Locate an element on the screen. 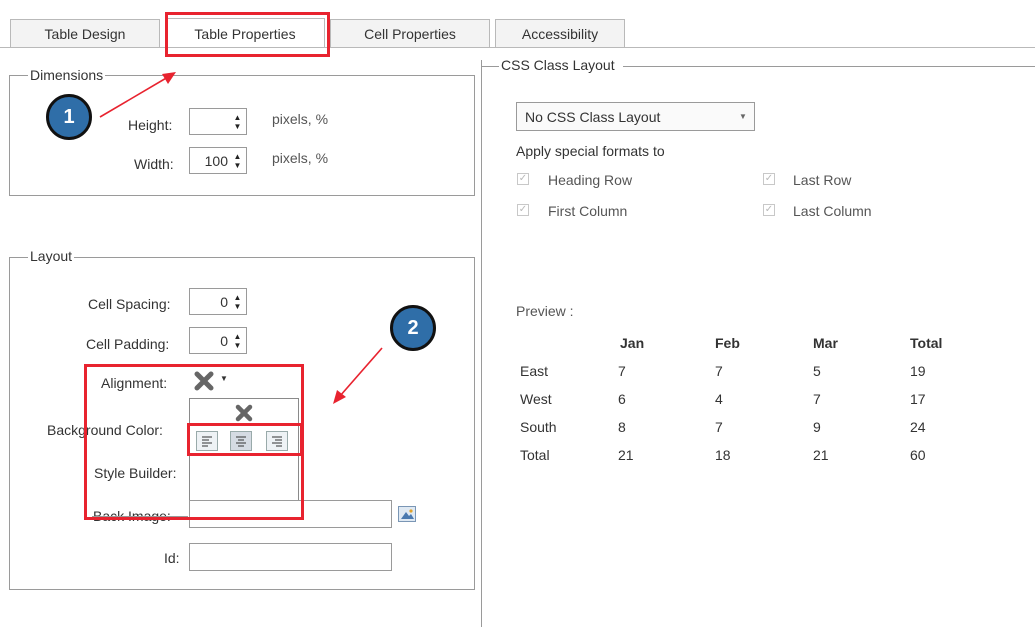  heading-row-checkbox: ✓ is located at coordinates (523, 179).